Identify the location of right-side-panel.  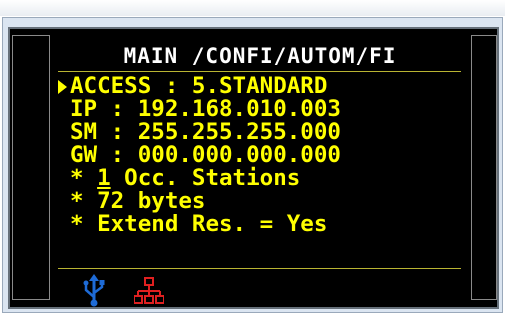
(484, 167).